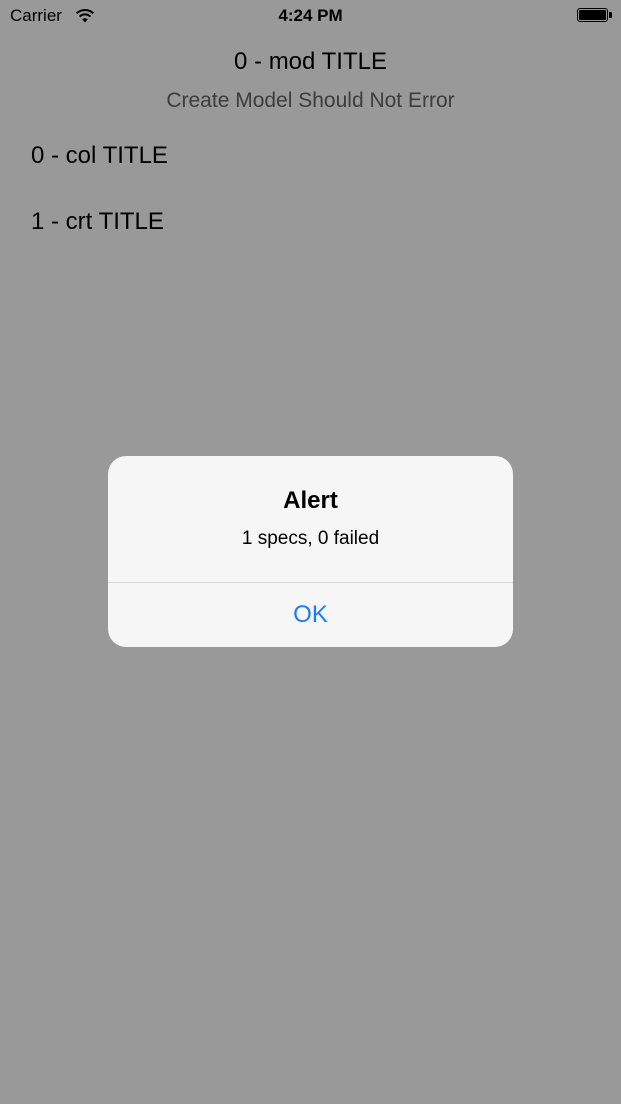  Describe the element at coordinates (310, 500) in the screenshot. I see `alert-title: Alert` at that location.